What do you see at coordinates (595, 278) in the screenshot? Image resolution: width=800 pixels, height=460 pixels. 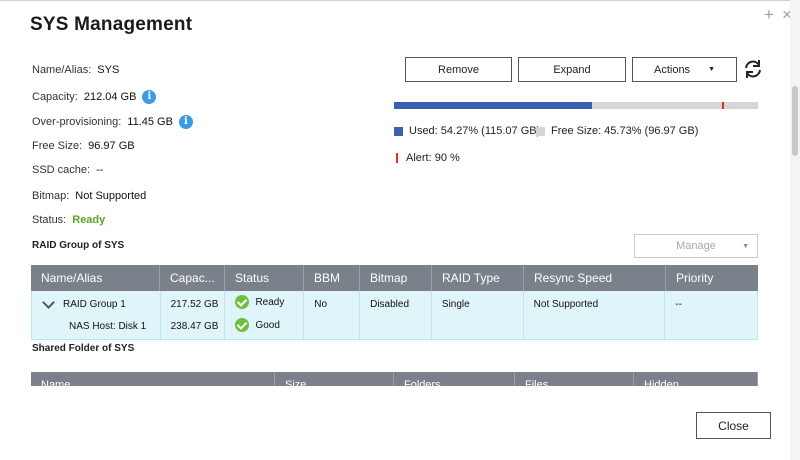 I see `col-resync-speed: Resync Speed` at bounding box center [595, 278].